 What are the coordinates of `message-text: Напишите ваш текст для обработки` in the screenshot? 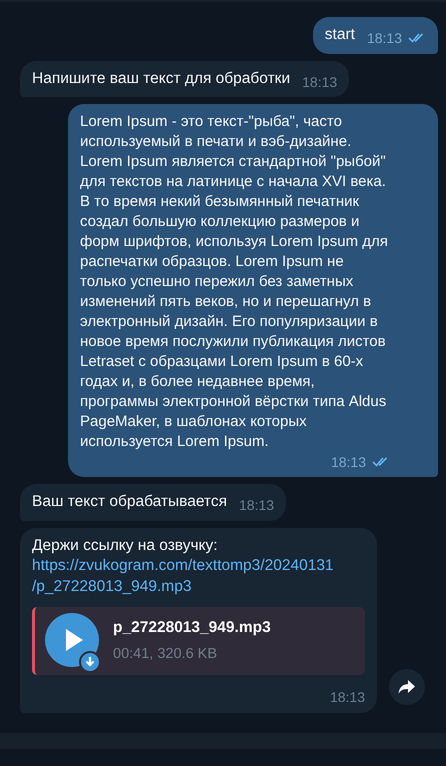 It's located at (161, 78).